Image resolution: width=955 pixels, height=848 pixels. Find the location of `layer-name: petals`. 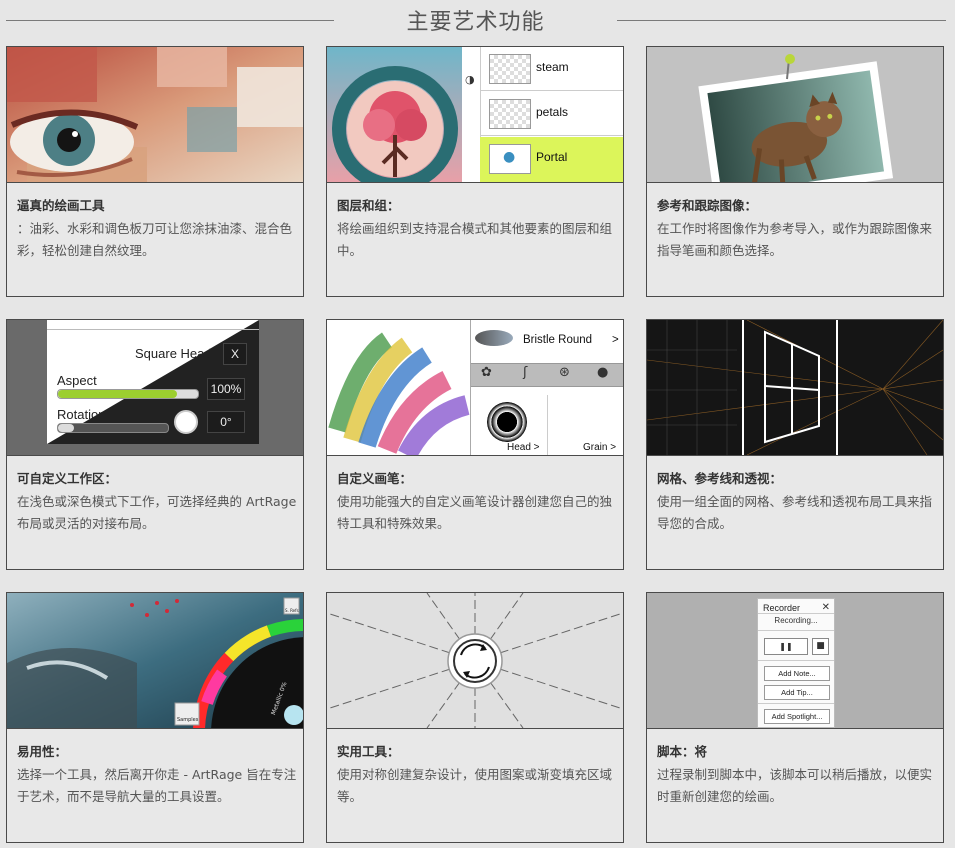

layer-name: petals is located at coordinates (552, 112).